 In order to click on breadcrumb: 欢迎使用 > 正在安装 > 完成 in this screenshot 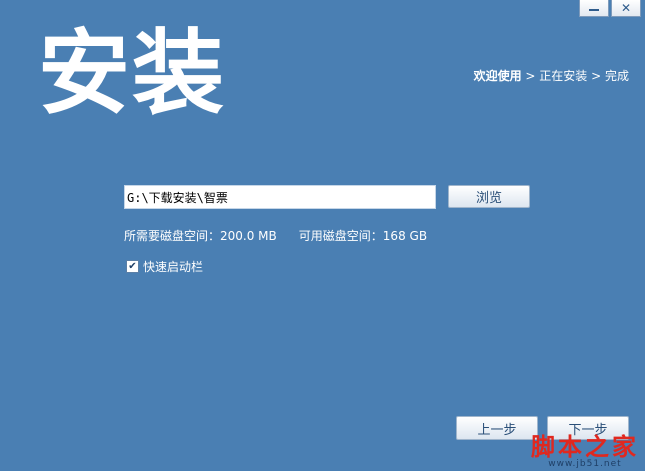, I will do `click(551, 75)`.